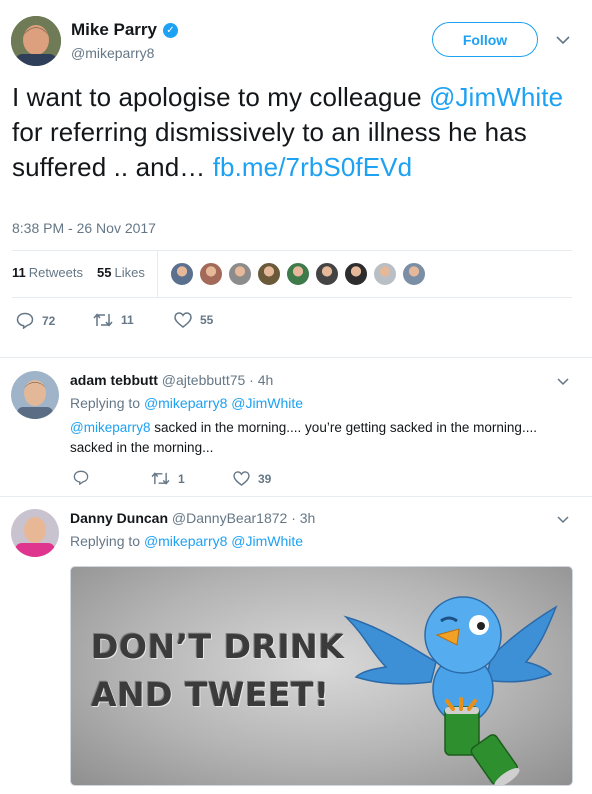 The height and width of the screenshot is (794, 592). I want to click on retweets-count: 11, so click(19, 272).